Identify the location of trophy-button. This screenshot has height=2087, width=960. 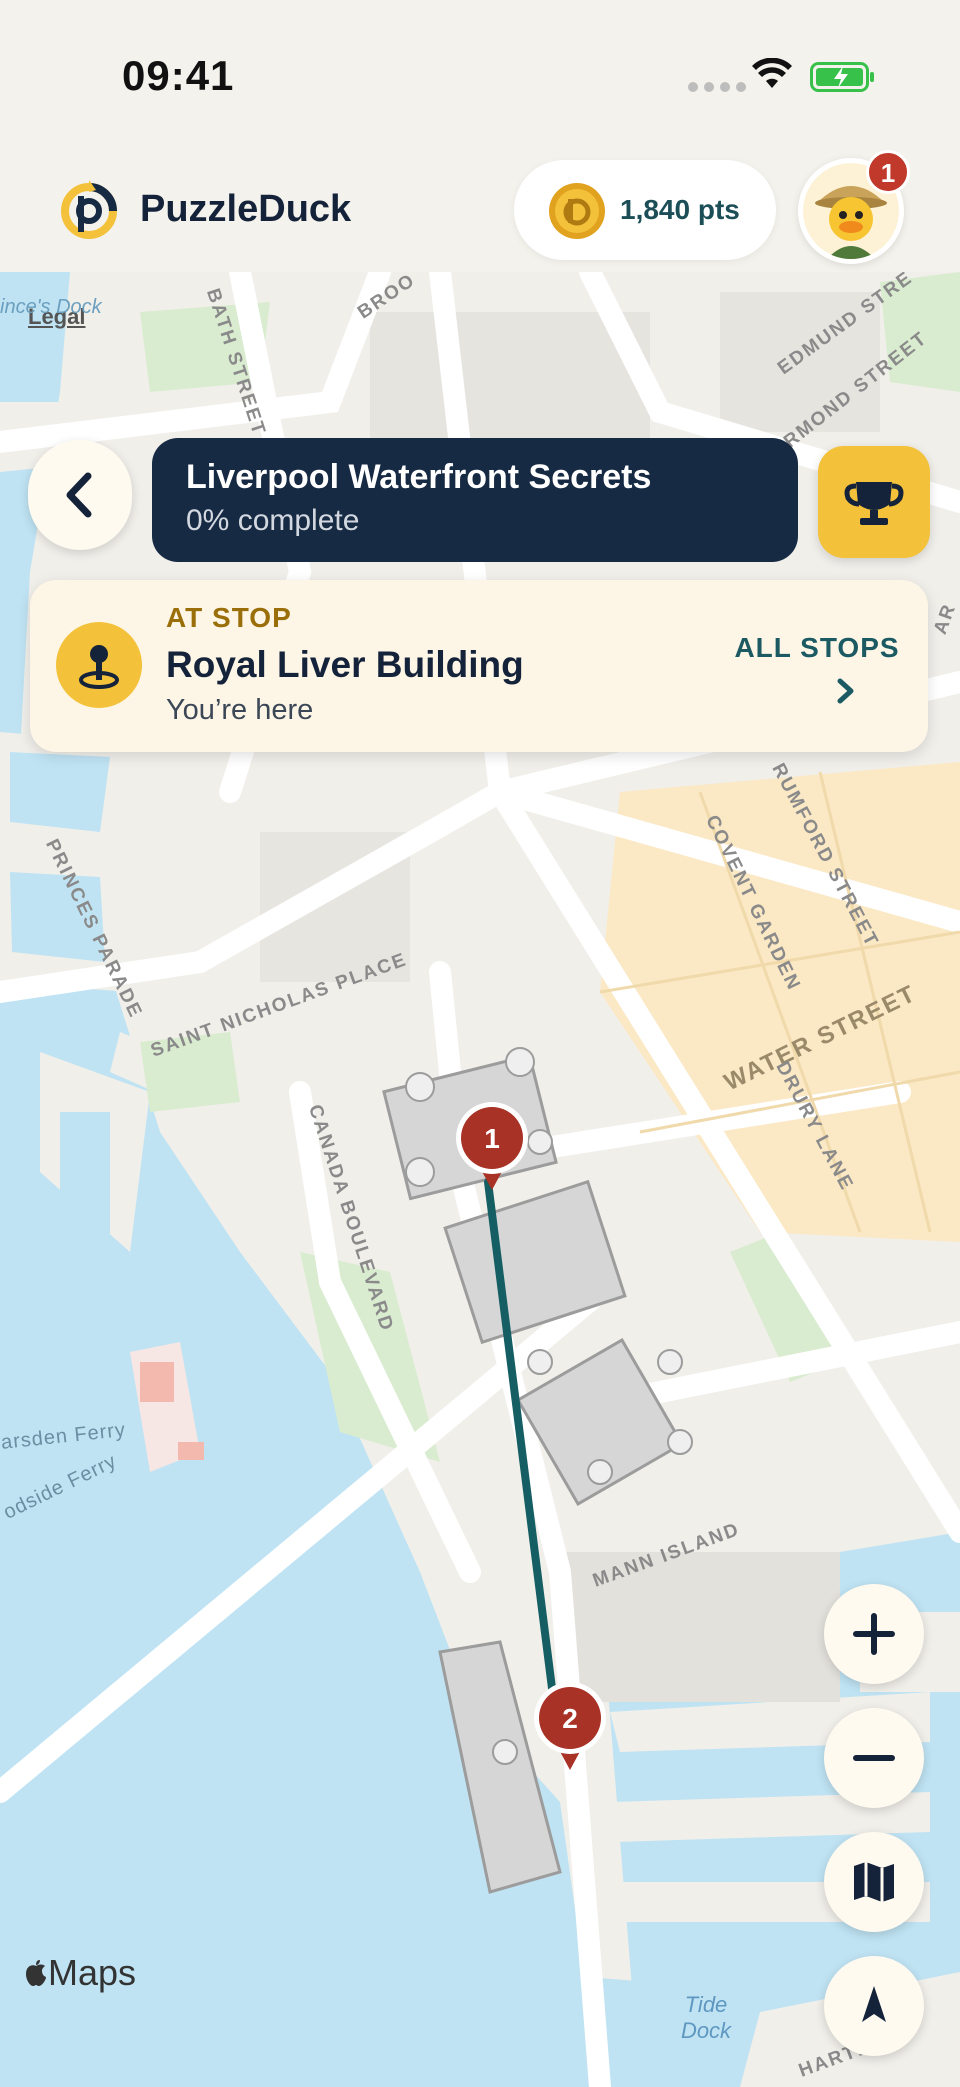
(874, 502).